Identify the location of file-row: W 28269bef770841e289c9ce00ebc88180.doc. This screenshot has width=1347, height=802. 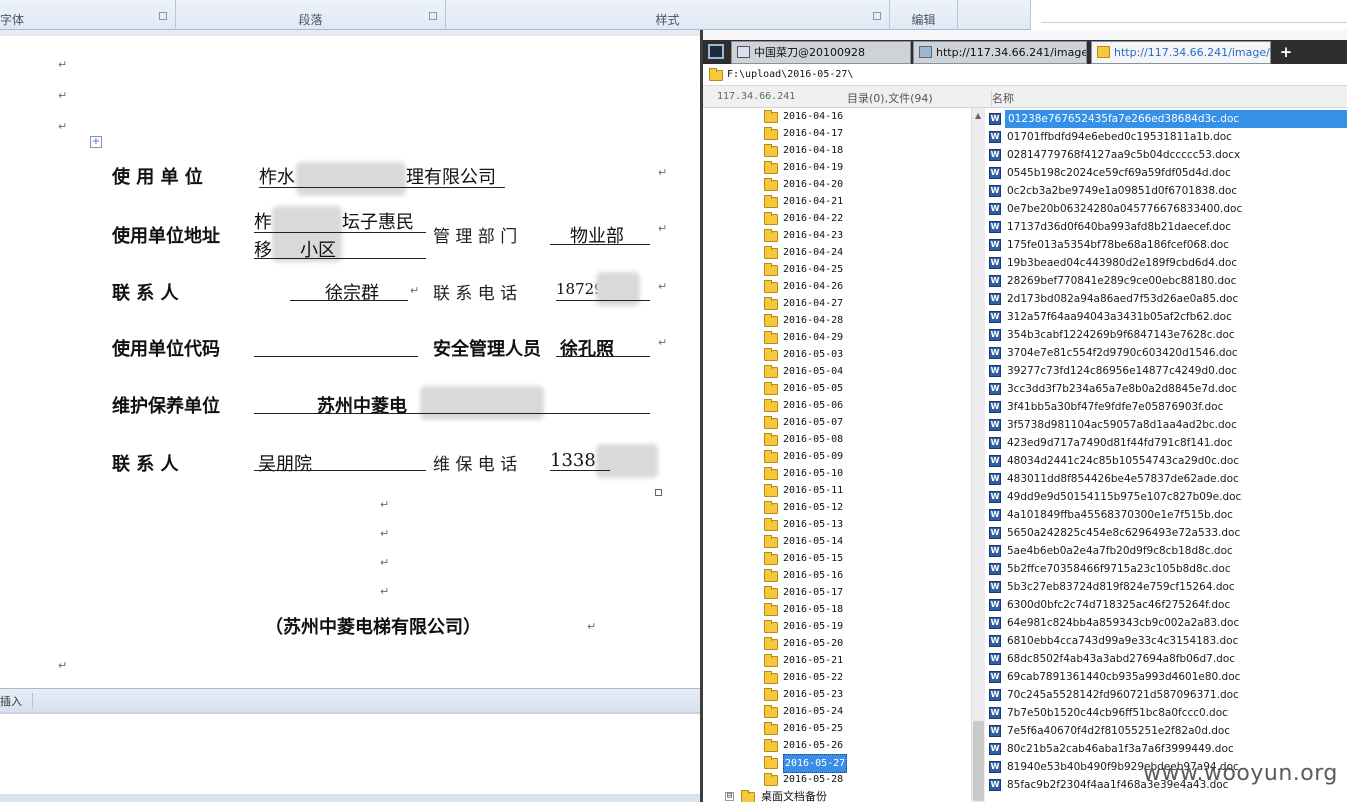
(1166, 281).